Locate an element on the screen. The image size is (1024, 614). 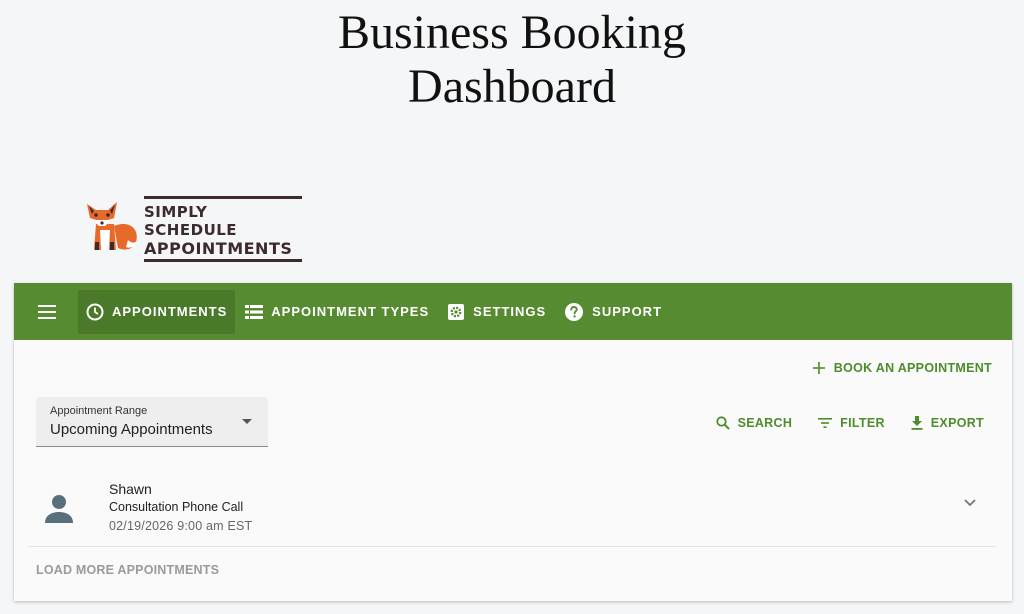
export-label: EXPORT is located at coordinates (957, 423).